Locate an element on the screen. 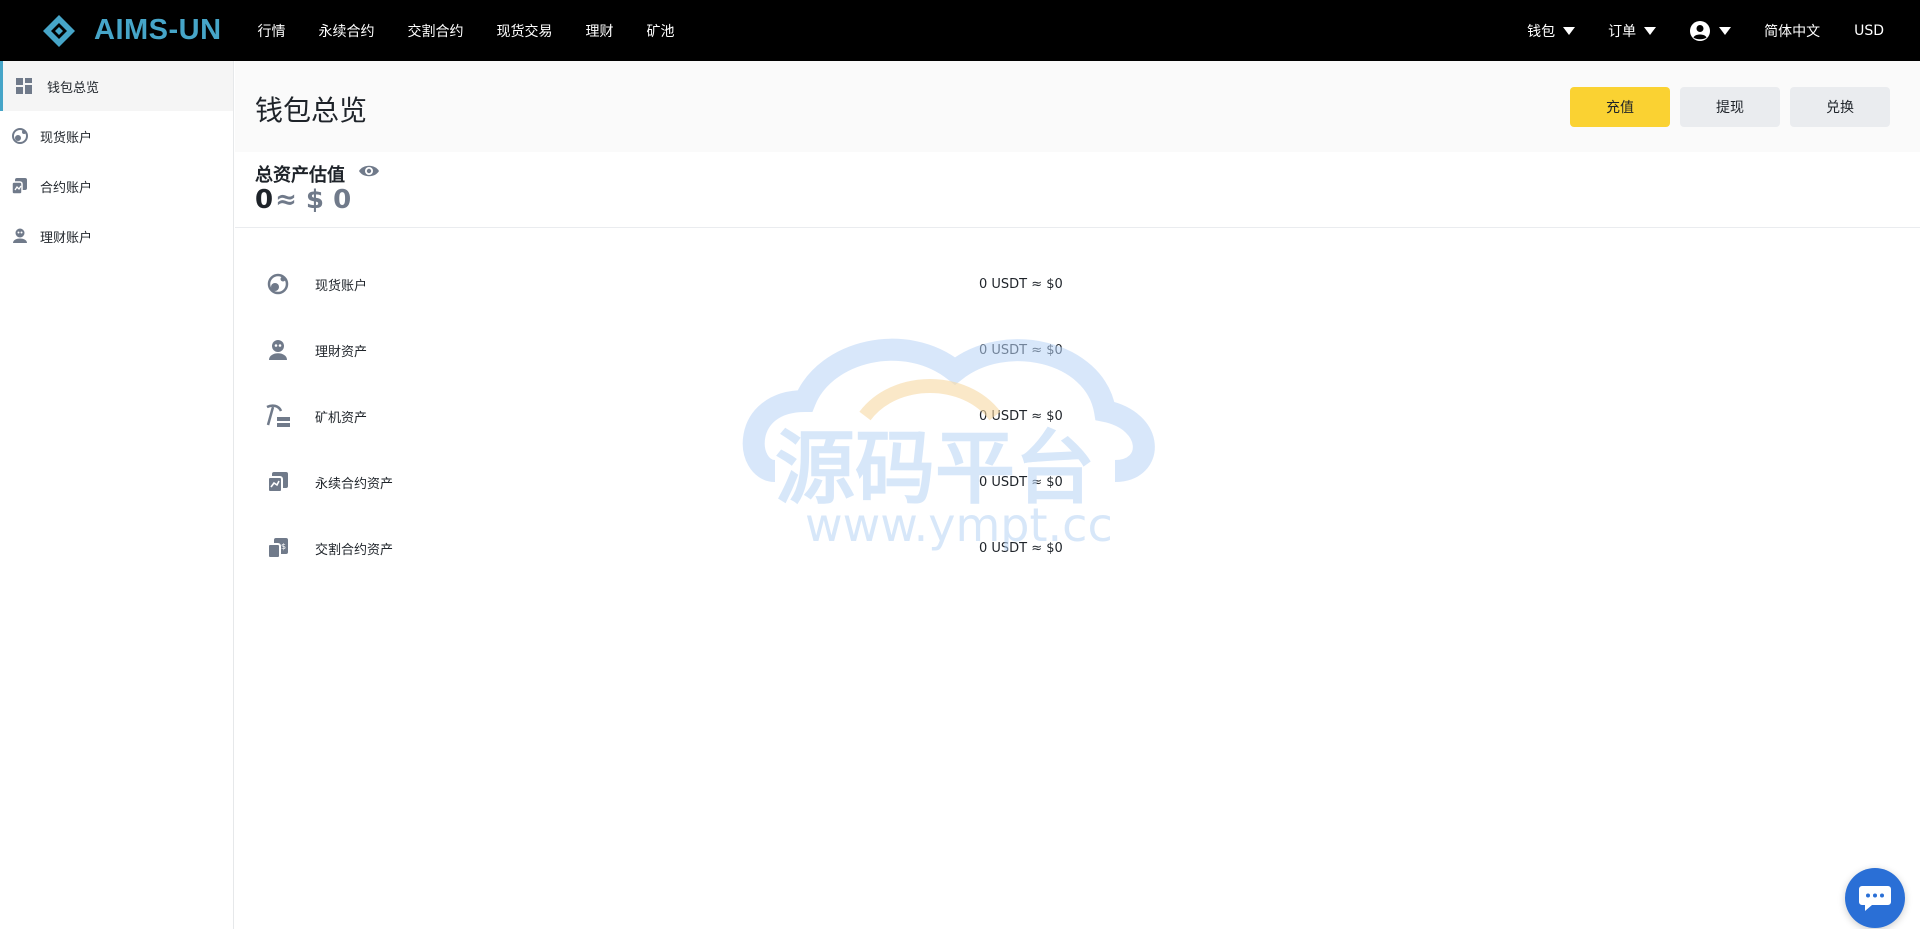  total-btc-value: 0 is located at coordinates (264, 200).